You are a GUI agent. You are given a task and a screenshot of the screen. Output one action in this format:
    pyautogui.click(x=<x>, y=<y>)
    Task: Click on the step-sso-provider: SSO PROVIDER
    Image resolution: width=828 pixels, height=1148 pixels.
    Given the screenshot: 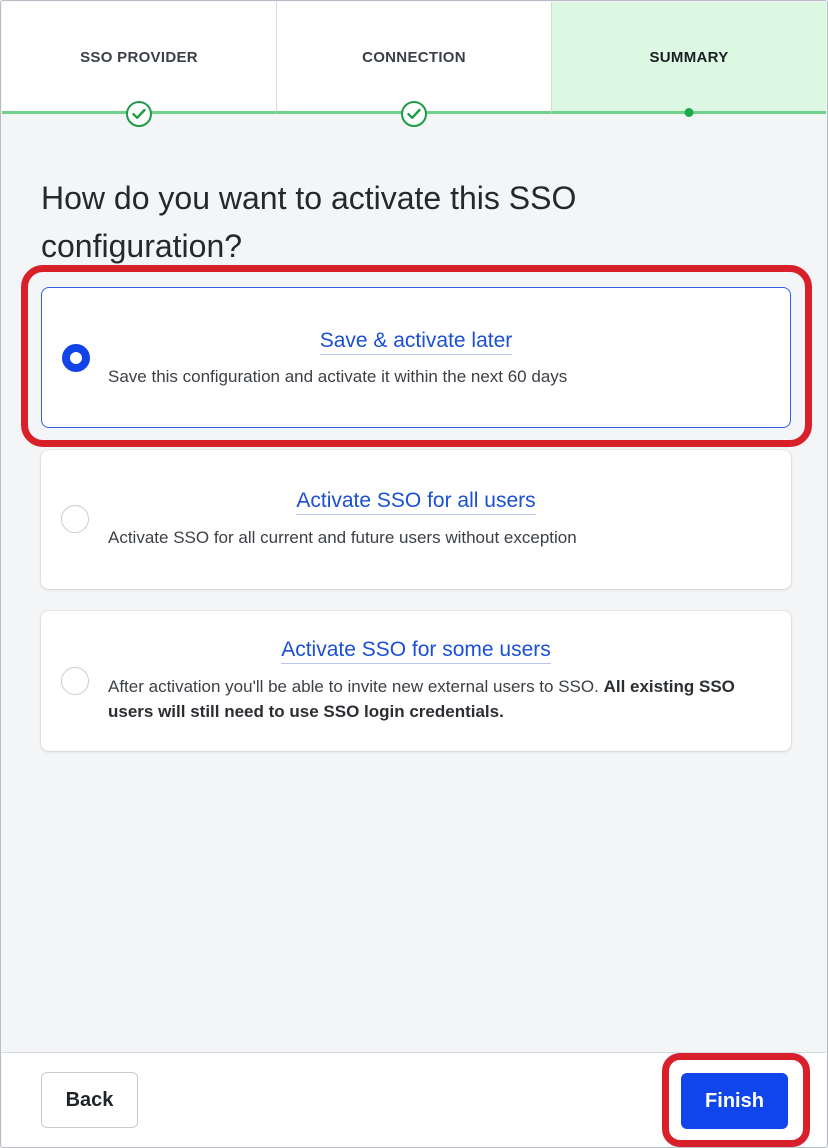 What is the action you would take?
    pyautogui.click(x=139, y=64)
    